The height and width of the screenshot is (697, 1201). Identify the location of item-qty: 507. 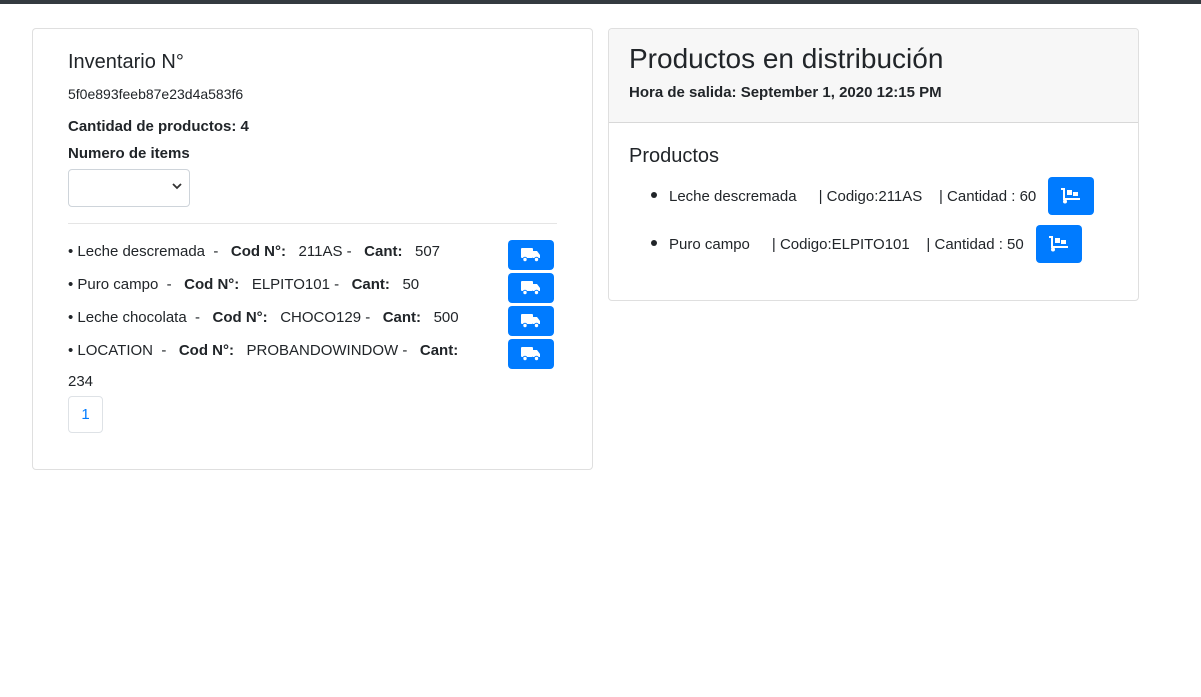
(427, 251).